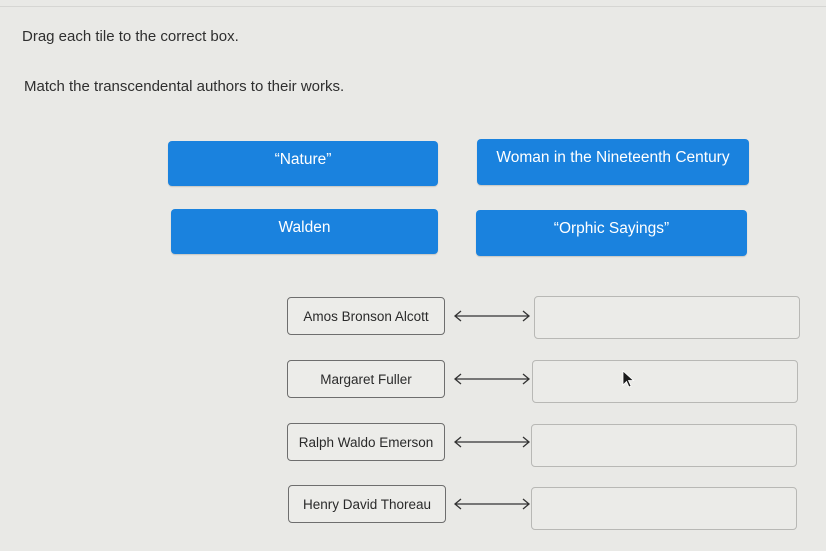  What do you see at coordinates (628, 379) in the screenshot?
I see `mouse-pointer-icon` at bounding box center [628, 379].